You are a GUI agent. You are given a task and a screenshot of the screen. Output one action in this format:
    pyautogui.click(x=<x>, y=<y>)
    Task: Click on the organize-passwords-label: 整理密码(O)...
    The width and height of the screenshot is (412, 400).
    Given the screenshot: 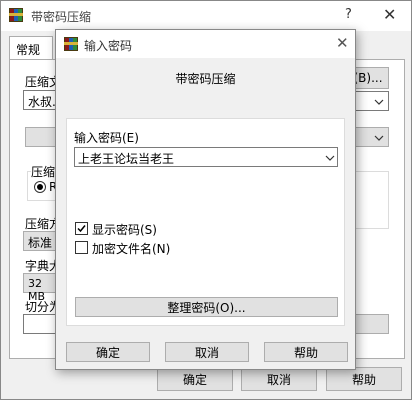 What is the action you would take?
    pyautogui.click(x=206, y=307)
    